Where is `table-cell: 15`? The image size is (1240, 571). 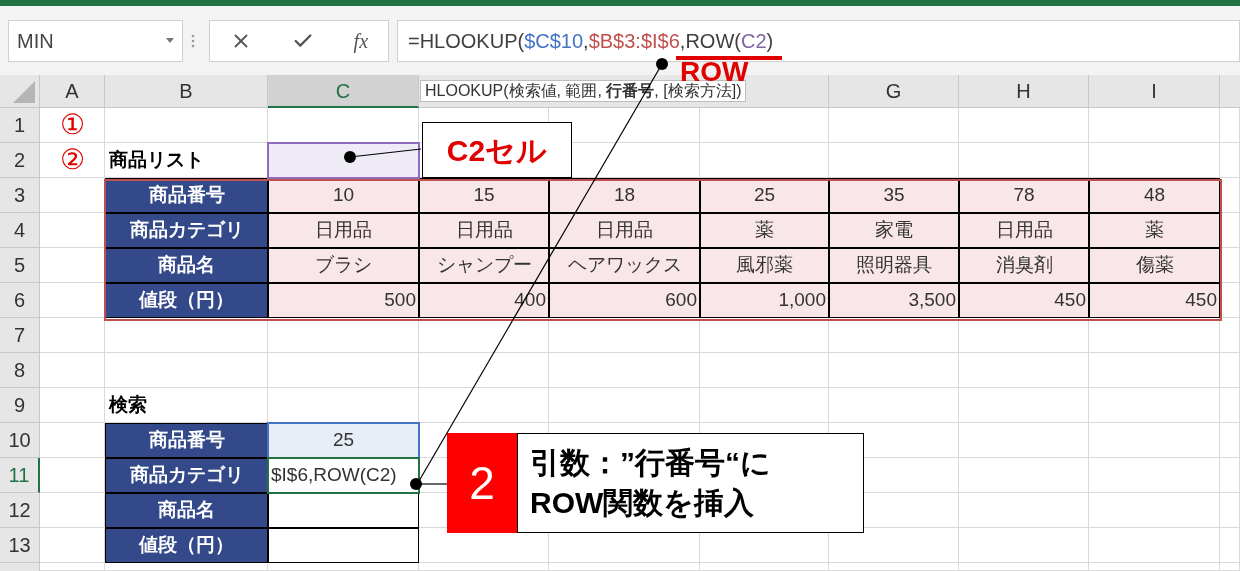
table-cell: 15 is located at coordinates (484, 195).